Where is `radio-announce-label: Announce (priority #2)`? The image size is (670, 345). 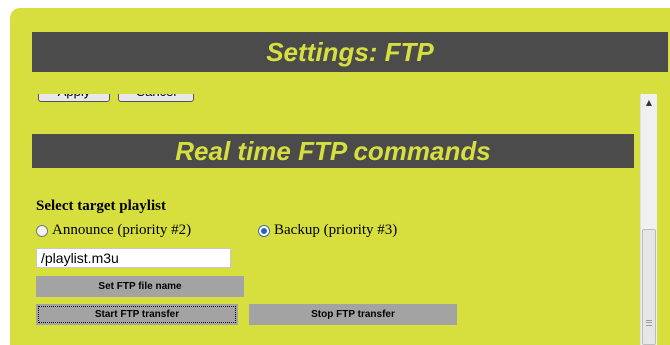
radio-announce-label: Announce (priority #2) is located at coordinates (122, 230).